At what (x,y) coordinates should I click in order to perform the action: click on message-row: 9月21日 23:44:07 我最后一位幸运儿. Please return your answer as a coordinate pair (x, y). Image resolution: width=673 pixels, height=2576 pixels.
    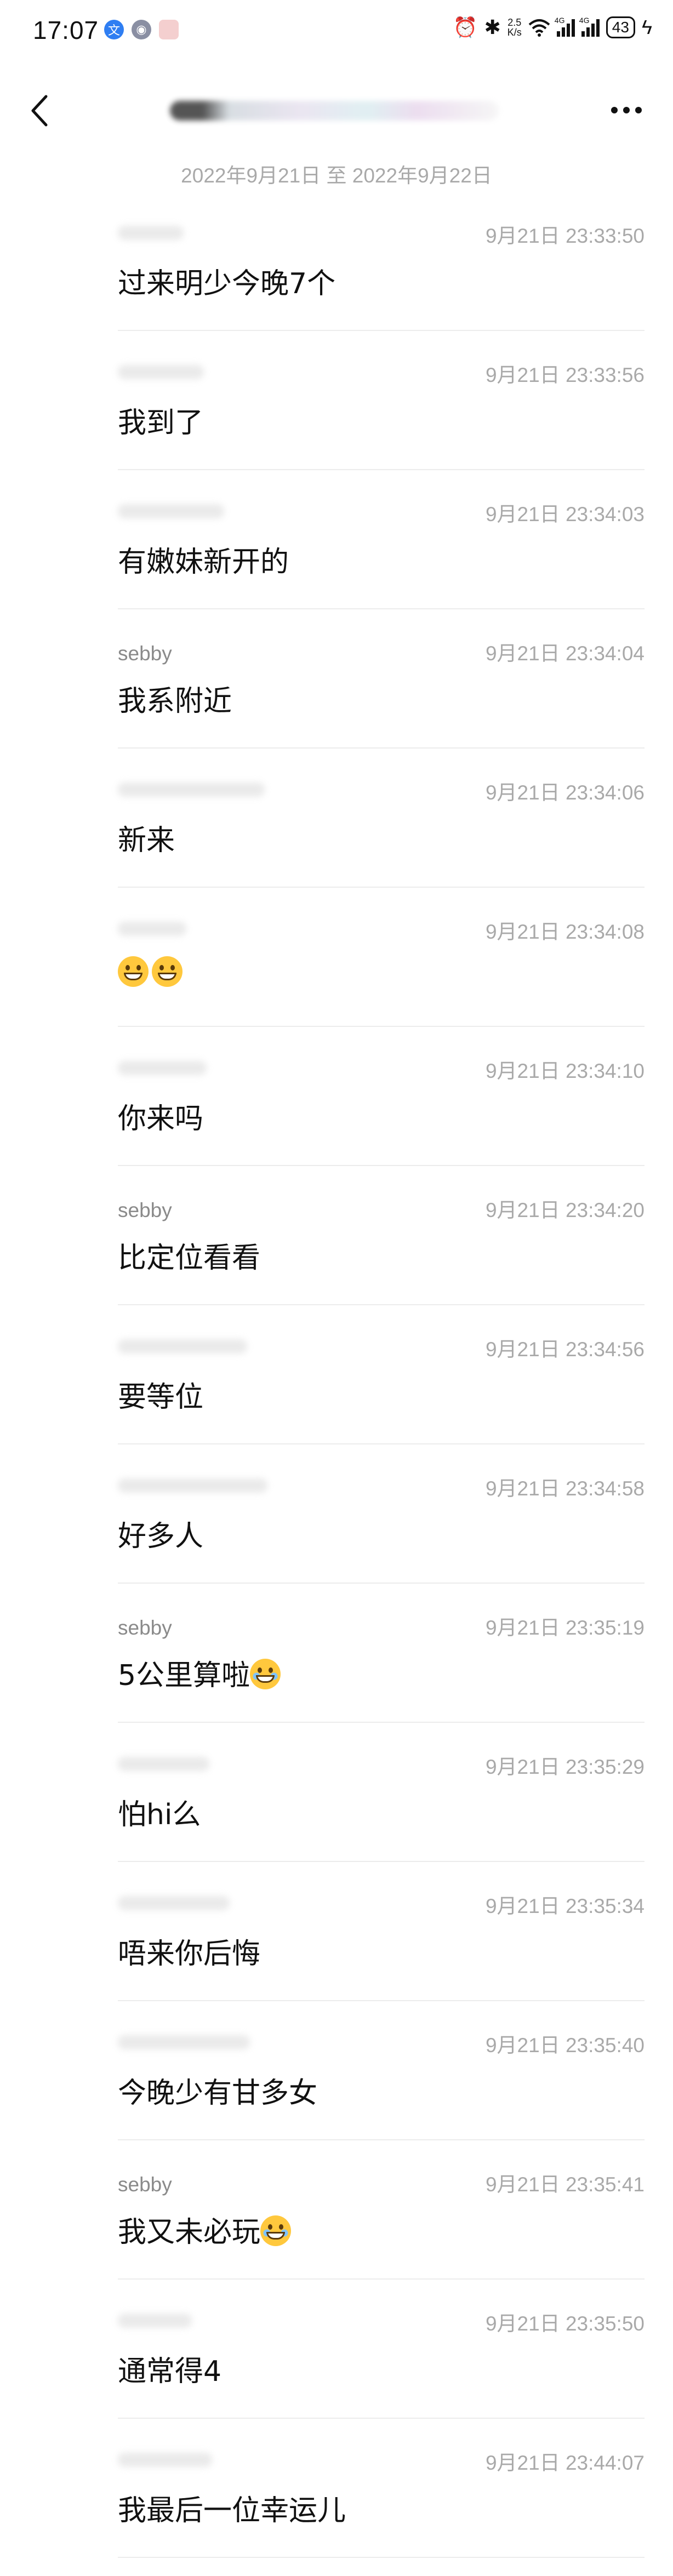
    Looking at the image, I should click on (336, 2489).